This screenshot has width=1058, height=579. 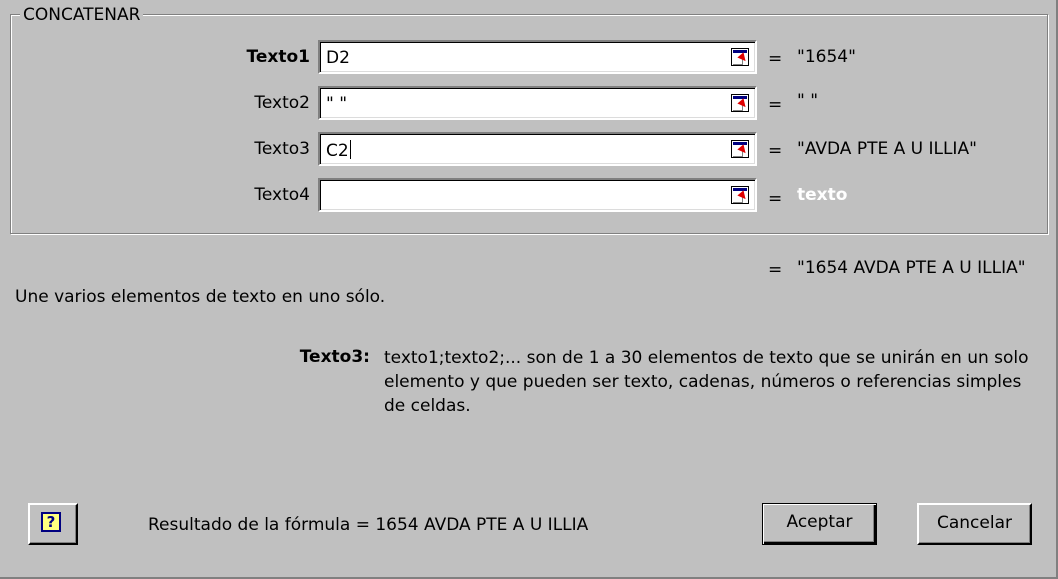 What do you see at coordinates (259, 525) in the screenshot?
I see `formula-result-label: Resultado de la fórmula =` at bounding box center [259, 525].